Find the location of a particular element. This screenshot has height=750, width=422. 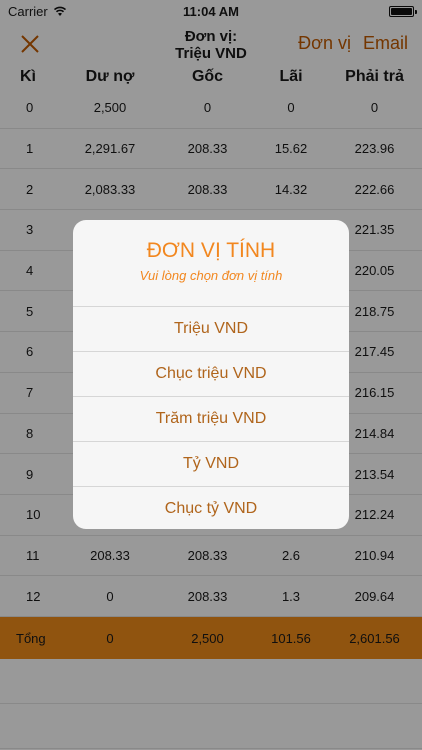

dialog-title: ĐƠN VỊ TÍNH is located at coordinates (211, 250).